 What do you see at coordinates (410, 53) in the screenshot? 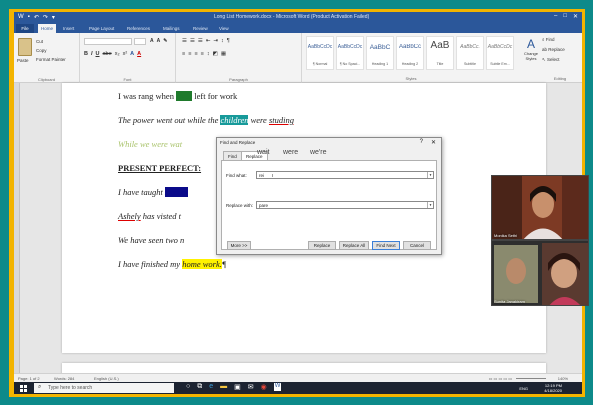
I see `style-heading-2: AaBbCc Heading 2` at bounding box center [410, 53].